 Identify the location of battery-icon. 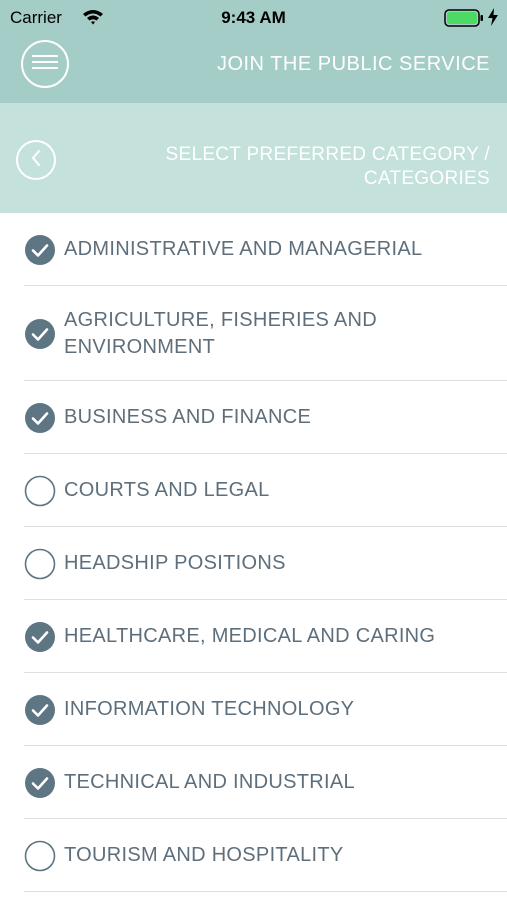
(464, 20).